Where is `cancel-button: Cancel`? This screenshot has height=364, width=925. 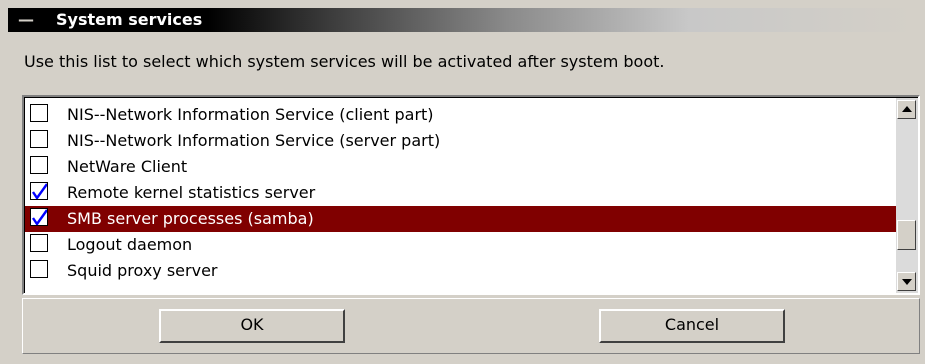
cancel-button: Cancel is located at coordinates (692, 326).